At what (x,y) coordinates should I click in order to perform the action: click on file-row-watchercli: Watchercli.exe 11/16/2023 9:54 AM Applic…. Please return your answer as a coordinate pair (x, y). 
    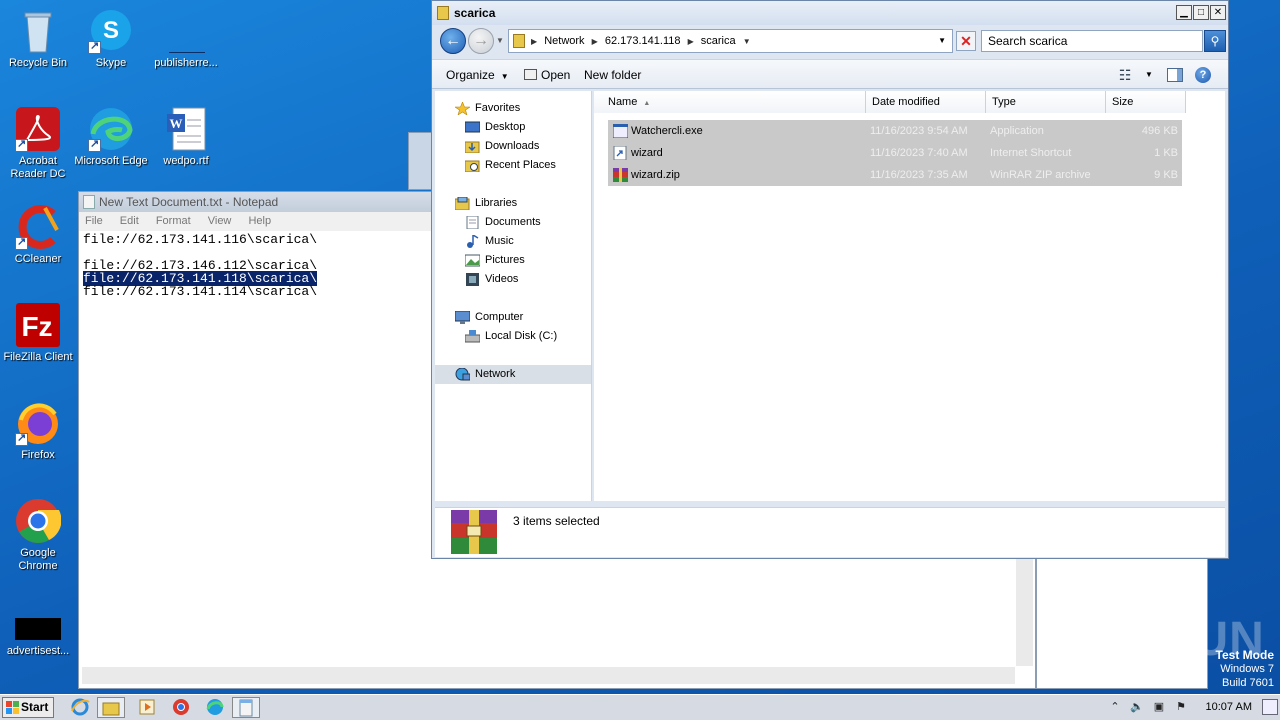
    Looking at the image, I should click on (895, 131).